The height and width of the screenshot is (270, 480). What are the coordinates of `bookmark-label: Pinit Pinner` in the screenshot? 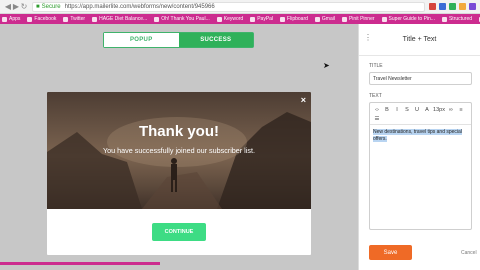 It's located at (361, 19).